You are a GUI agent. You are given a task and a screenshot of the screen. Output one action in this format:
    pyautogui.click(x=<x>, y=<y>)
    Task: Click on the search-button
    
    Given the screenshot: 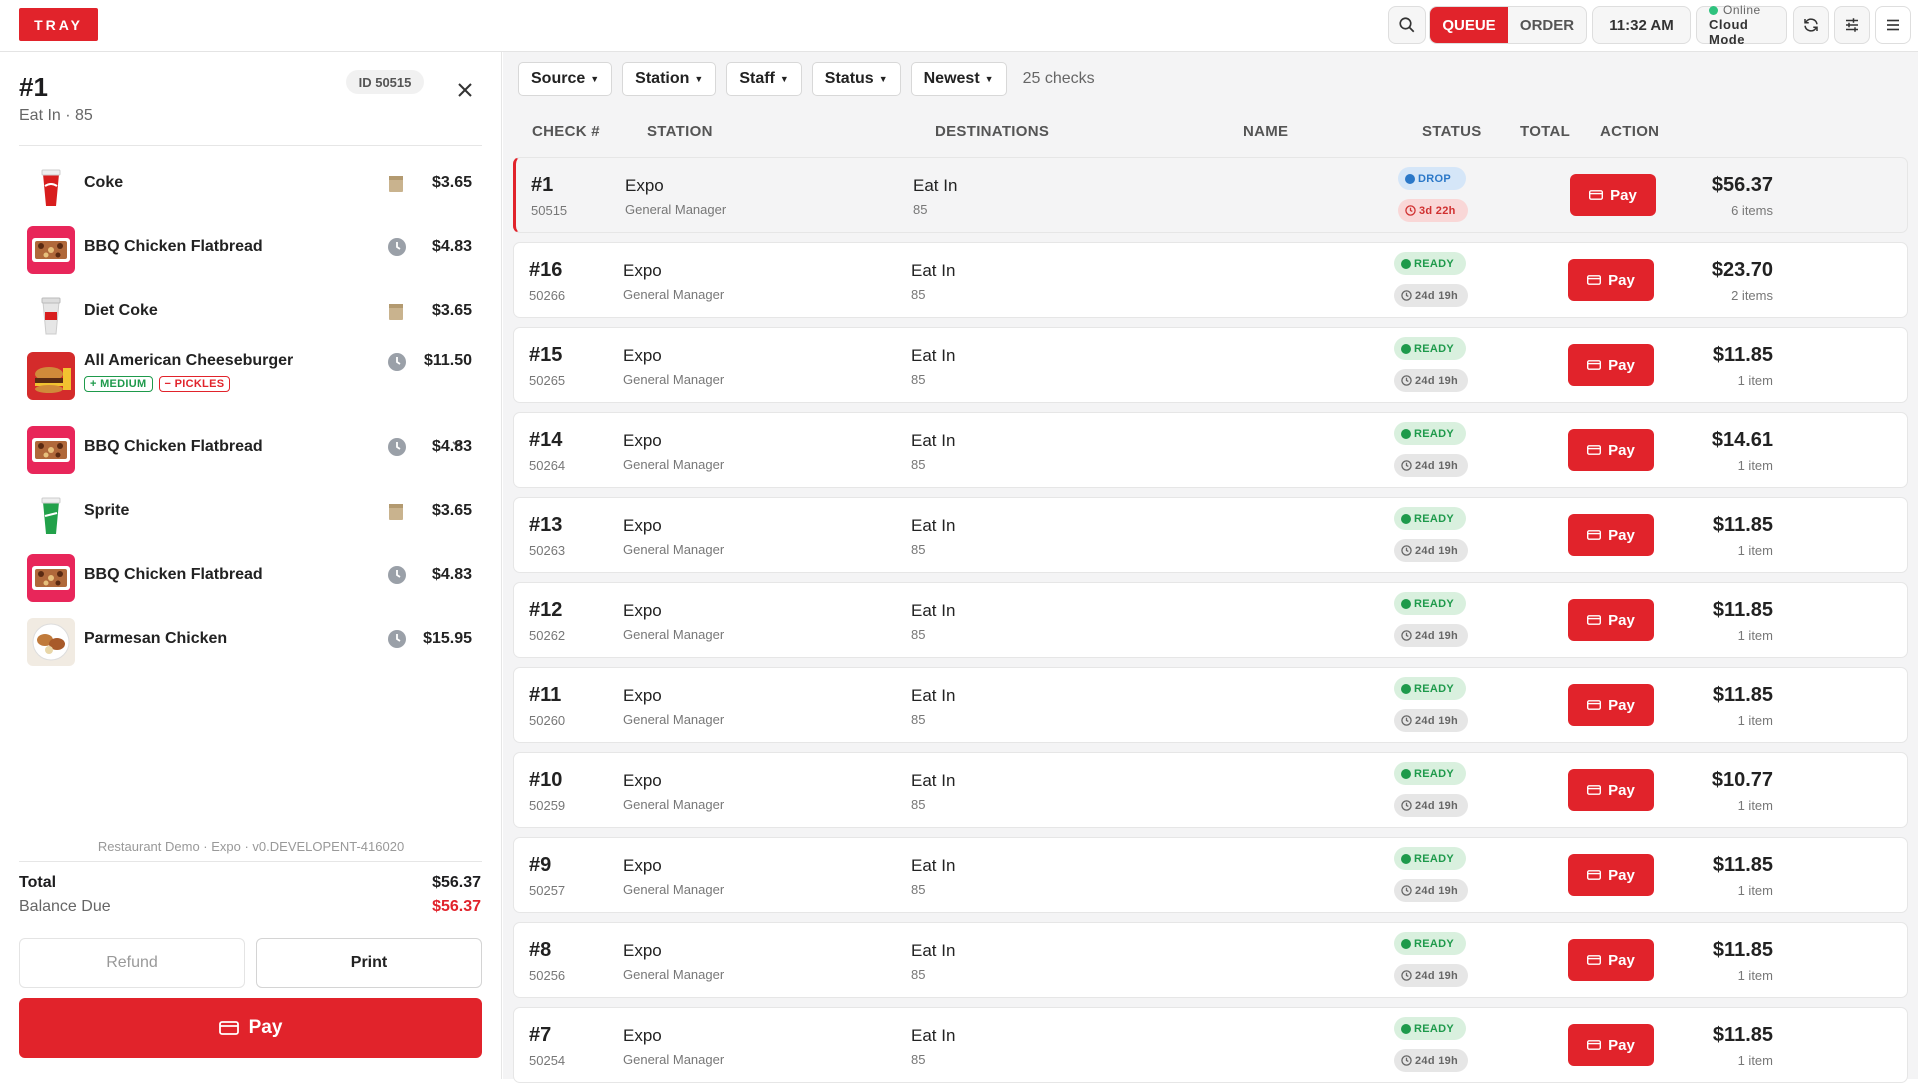 What is the action you would take?
    pyautogui.click(x=1407, y=25)
    